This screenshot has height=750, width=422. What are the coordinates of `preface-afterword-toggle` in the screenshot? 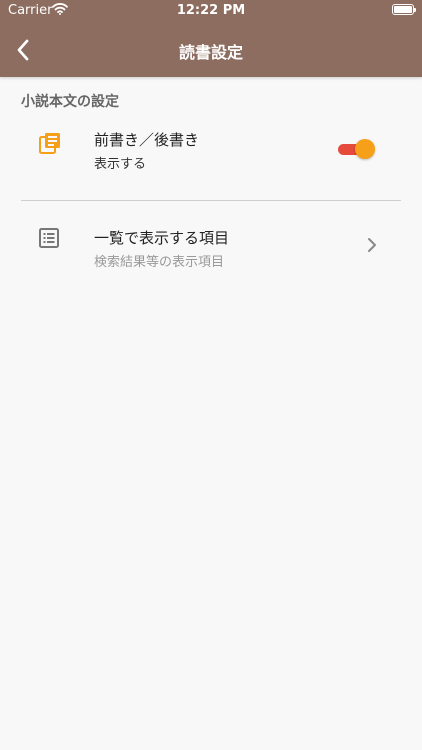 It's located at (356, 149).